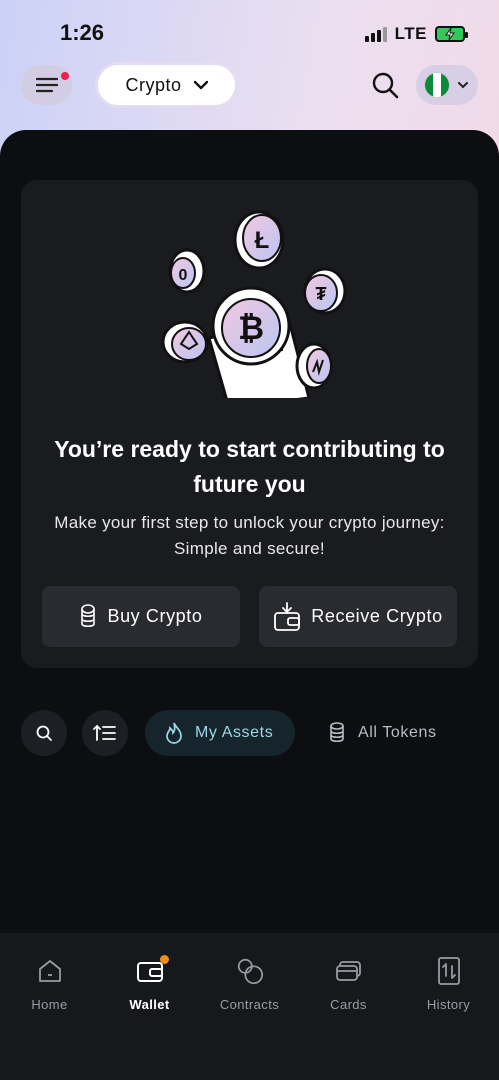 This screenshot has height=1080, width=499. I want to click on signal-icon, so click(375, 34).